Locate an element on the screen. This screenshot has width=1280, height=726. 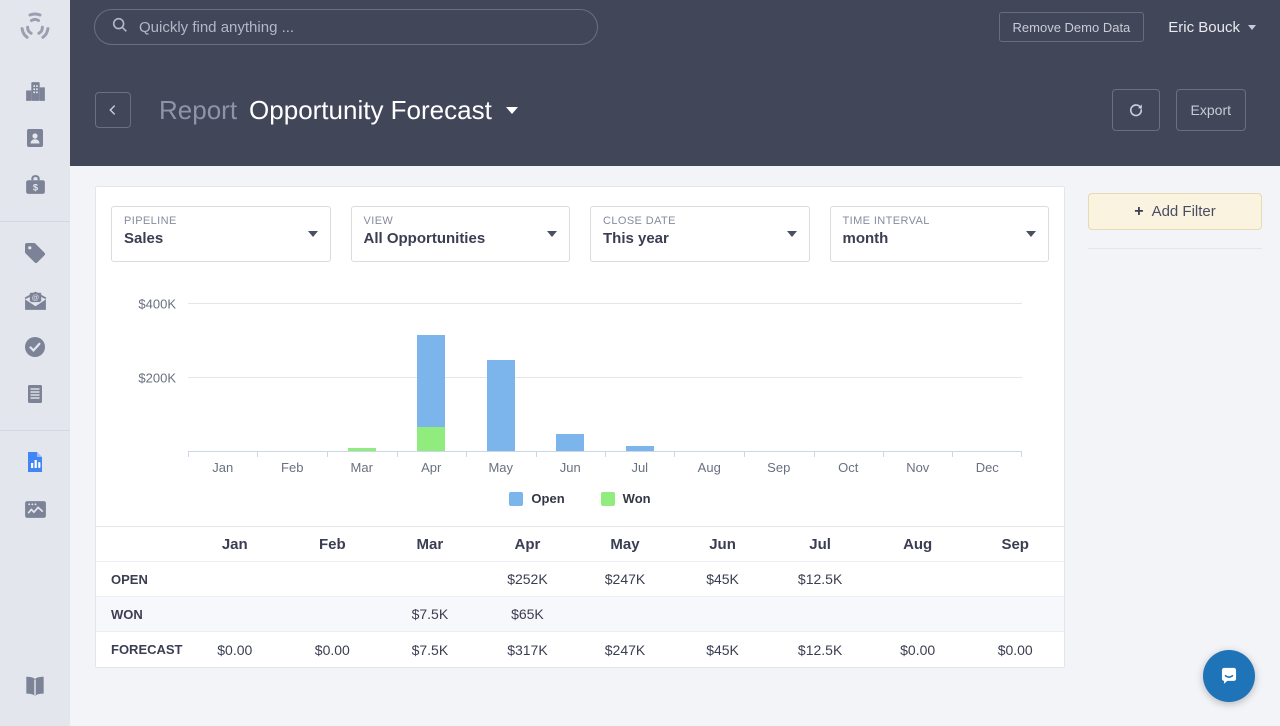
table-header-cell: Jul is located at coordinates (820, 544).